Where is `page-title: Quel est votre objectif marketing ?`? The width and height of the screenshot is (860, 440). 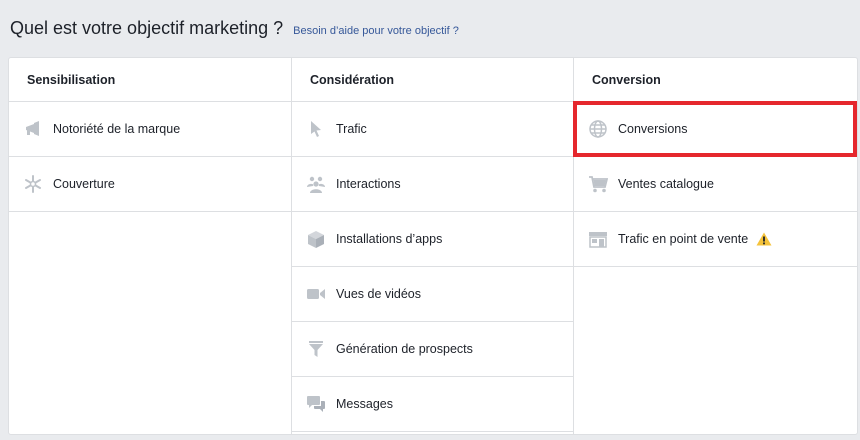
page-title: Quel est votre objectif marketing ? is located at coordinates (147, 28).